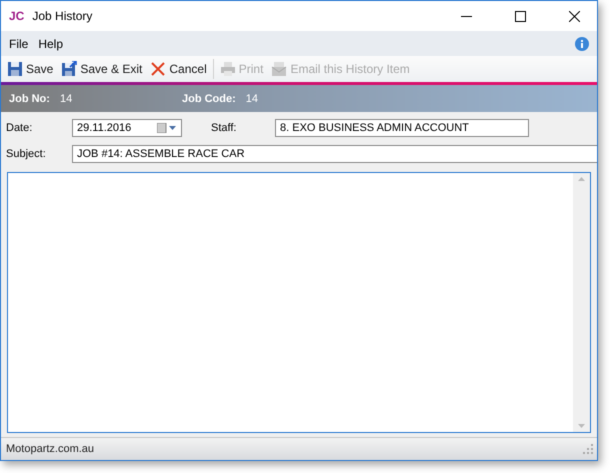 Image resolution: width=613 pixels, height=473 pixels. I want to click on date-field: 29.11.2016, so click(127, 128).